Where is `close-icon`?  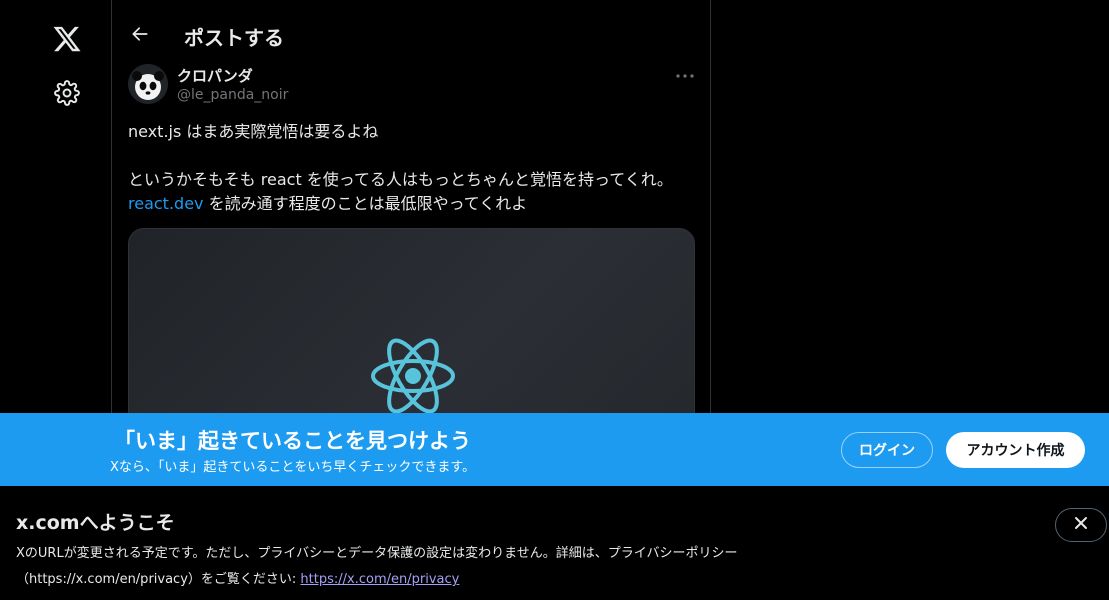
close-icon is located at coordinates (1081, 525).